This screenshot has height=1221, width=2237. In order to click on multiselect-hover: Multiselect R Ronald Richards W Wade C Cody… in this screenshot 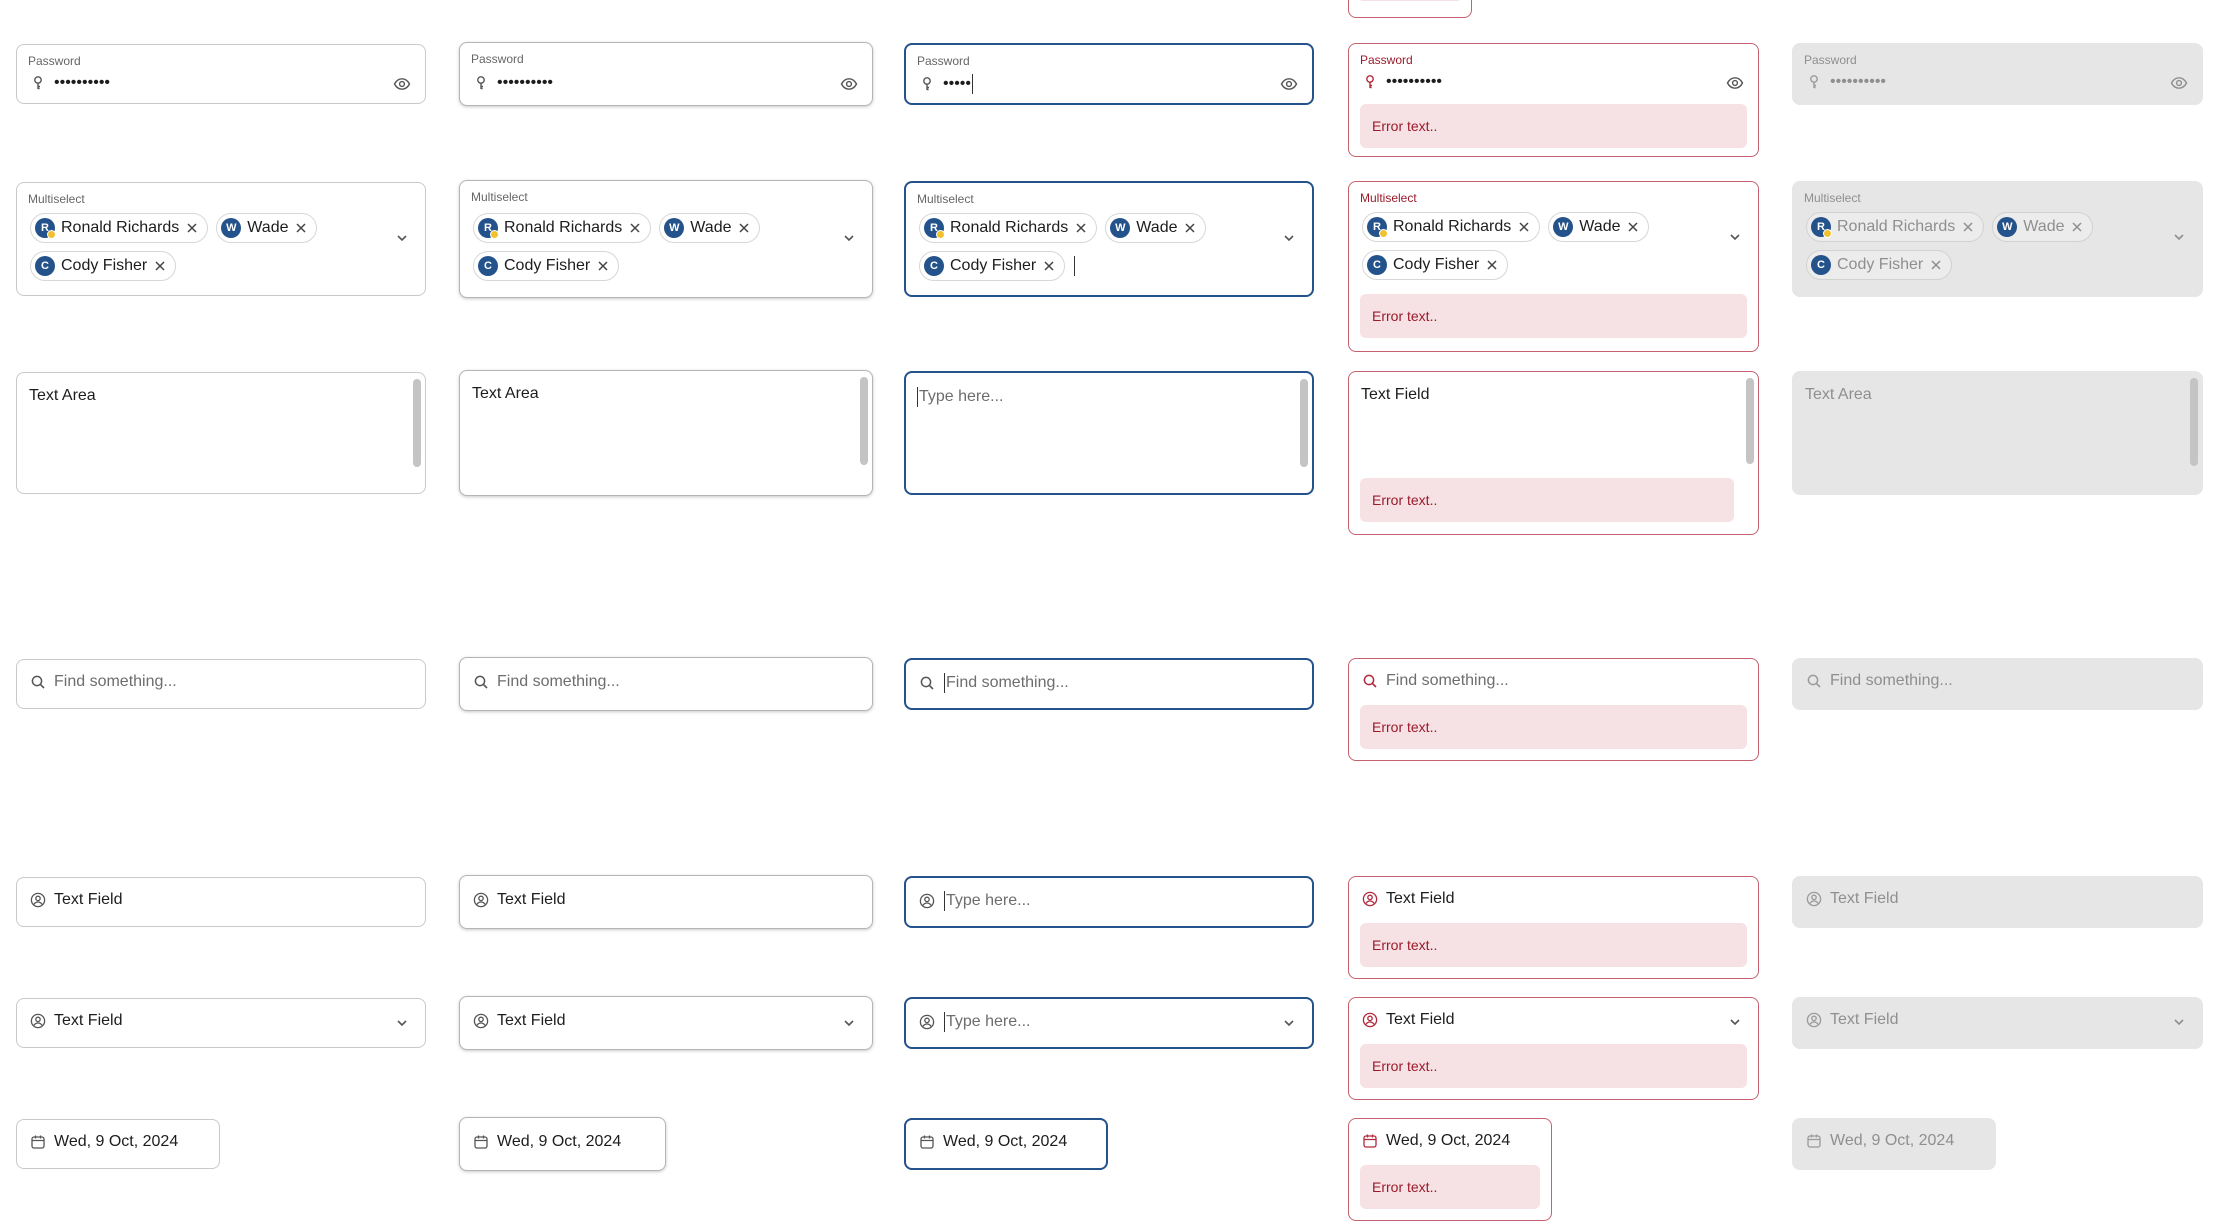, I will do `click(666, 239)`.